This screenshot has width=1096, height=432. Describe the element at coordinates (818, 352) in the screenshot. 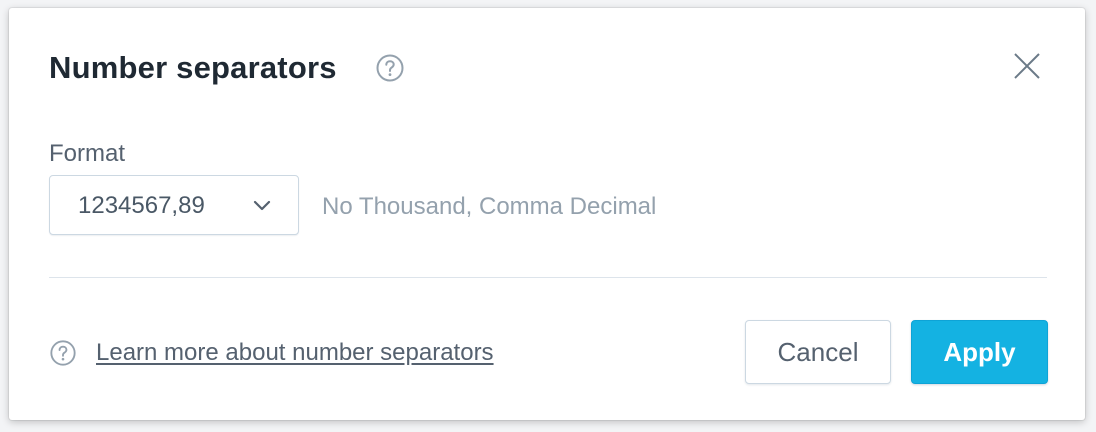

I see `cancel-button: Cancel` at that location.